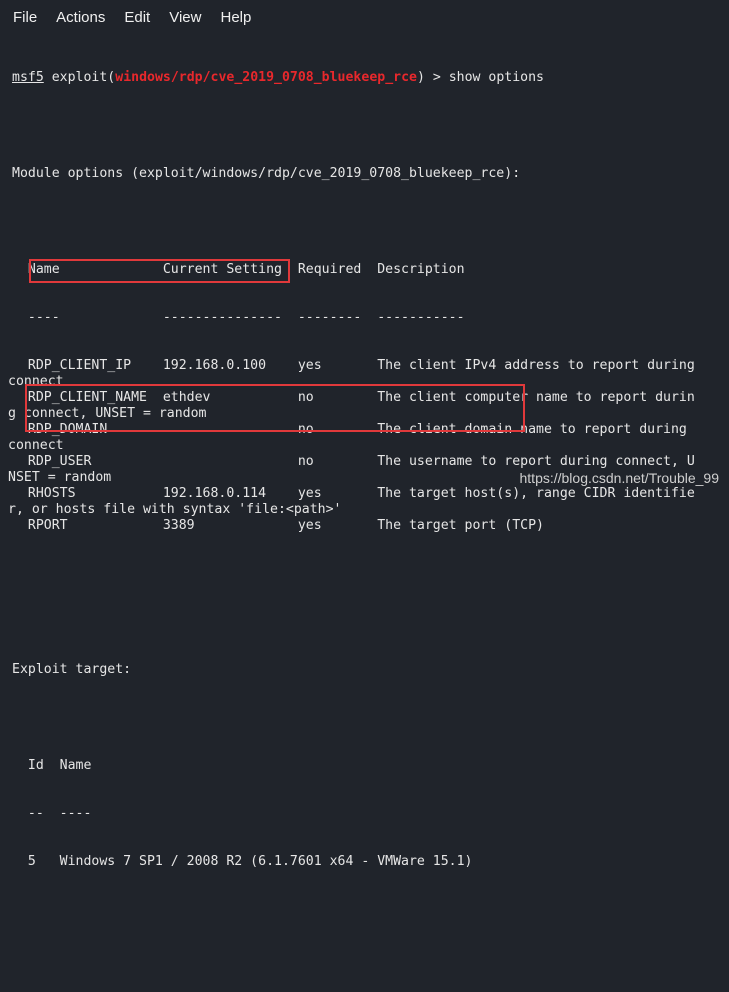  What do you see at coordinates (492, 77) in the screenshot?
I see `command-text: show options` at bounding box center [492, 77].